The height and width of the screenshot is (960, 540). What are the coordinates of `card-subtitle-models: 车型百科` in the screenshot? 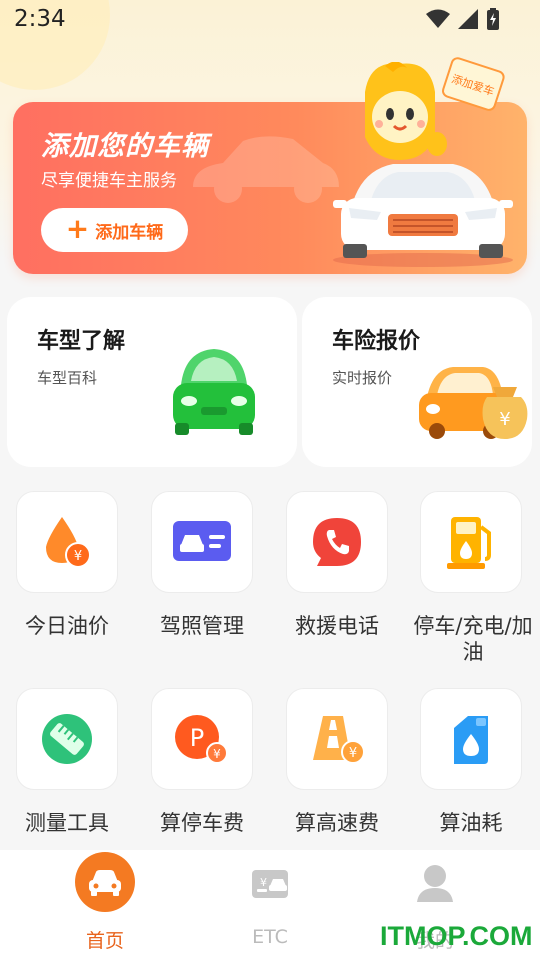 It's located at (67, 378).